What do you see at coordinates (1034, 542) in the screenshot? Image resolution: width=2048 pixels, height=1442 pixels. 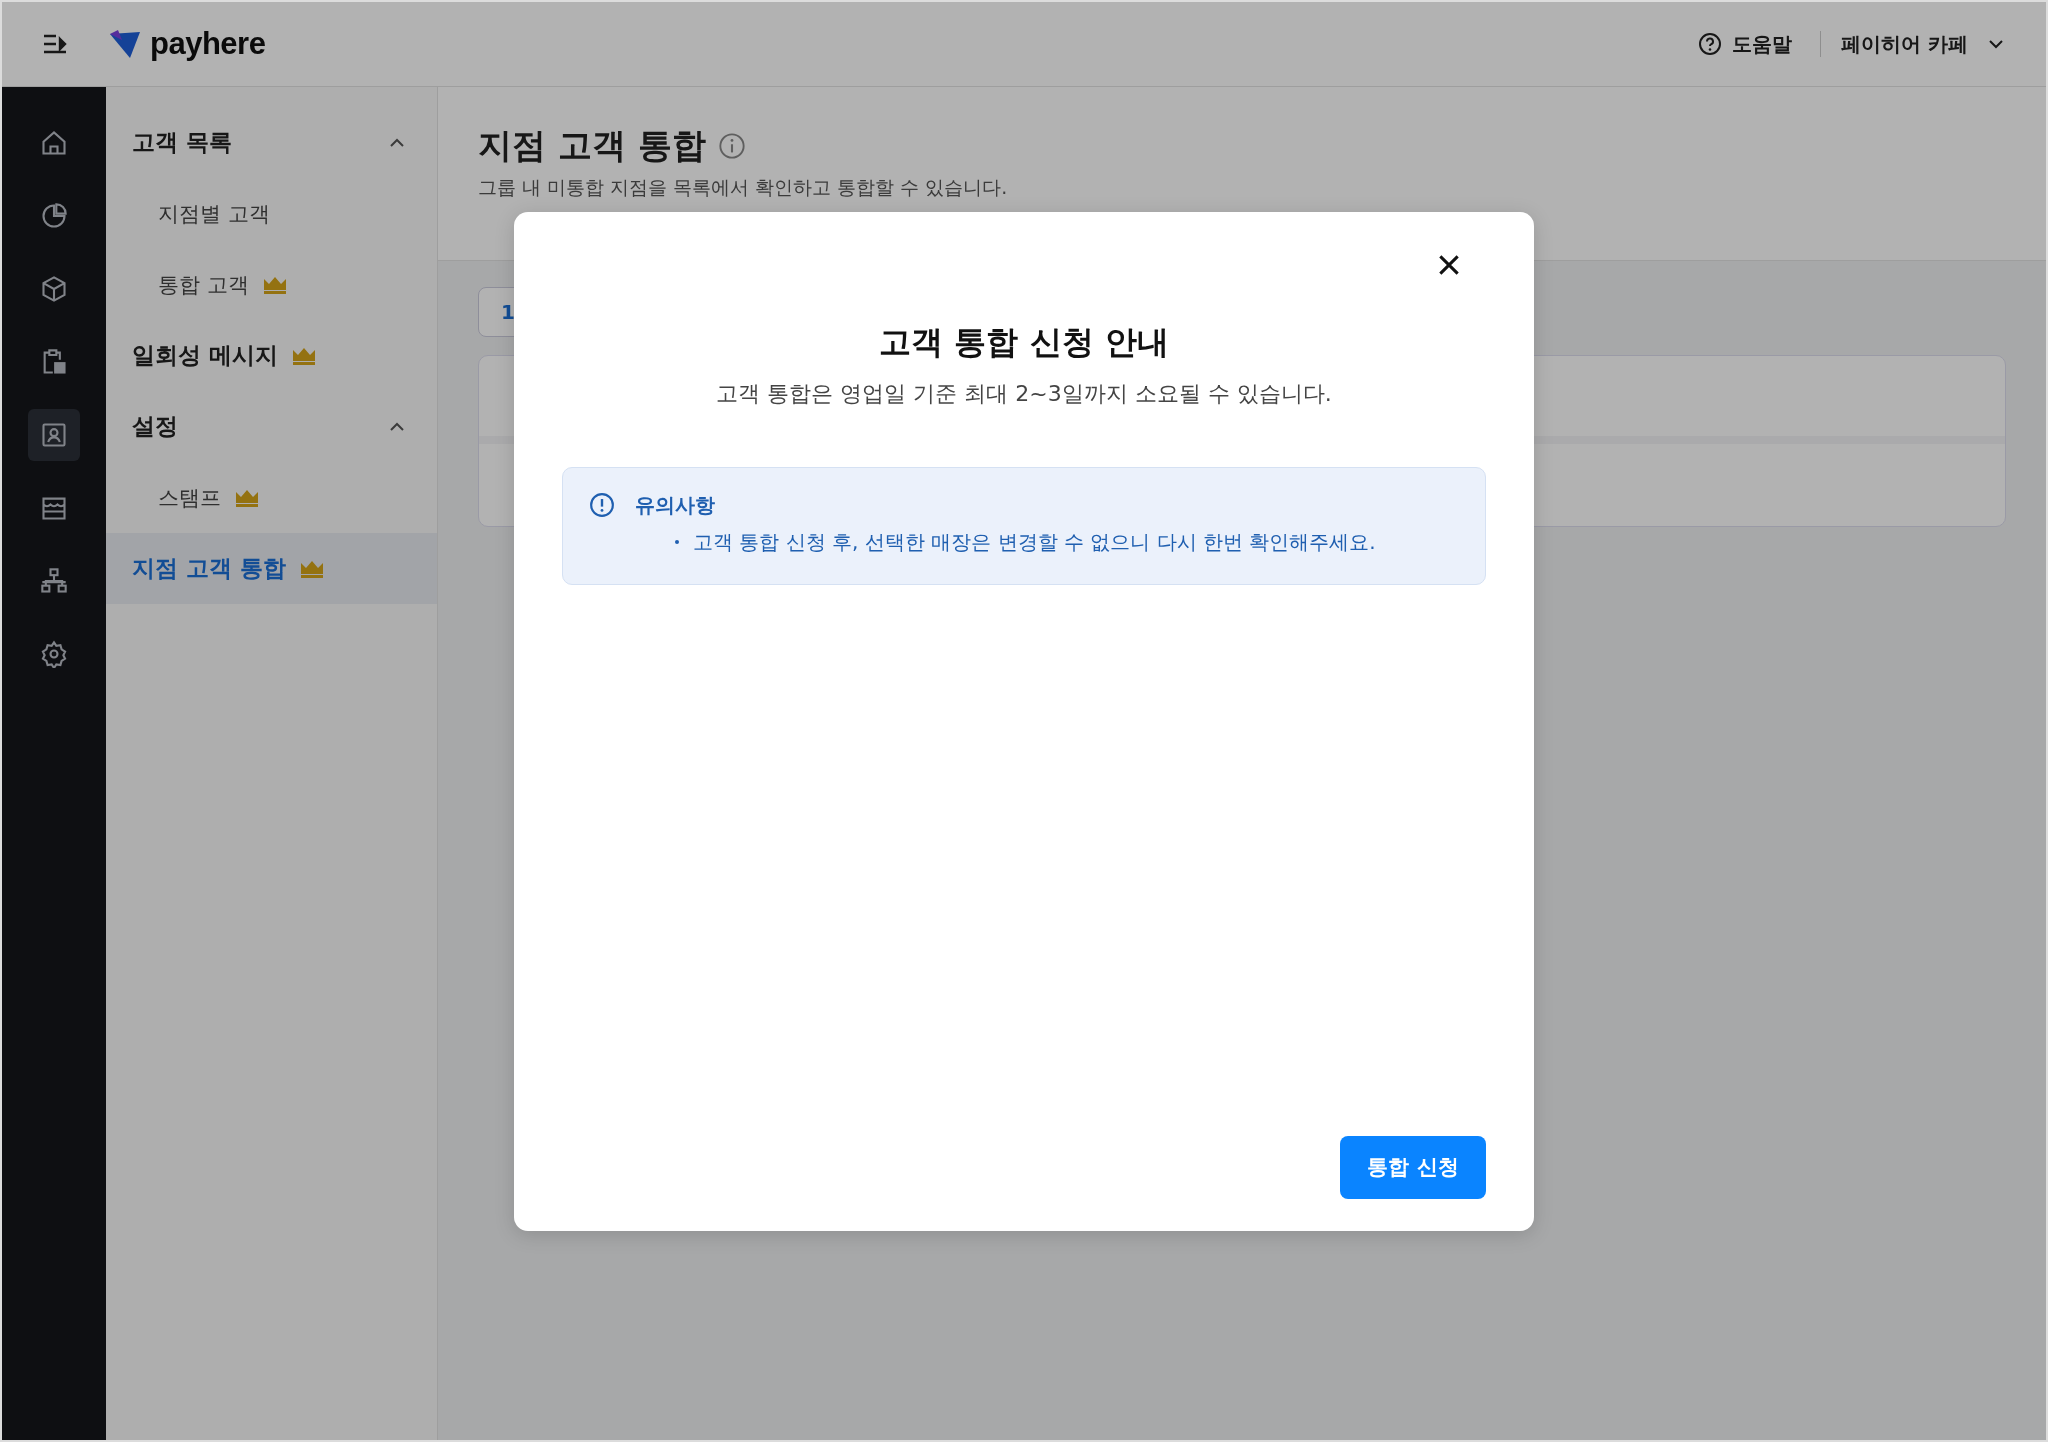 I see `notice-text: 고객 통합 신청 후, 선택한 매장은 변경할 수 없으니 다시 한번 확인해주세요.` at bounding box center [1034, 542].